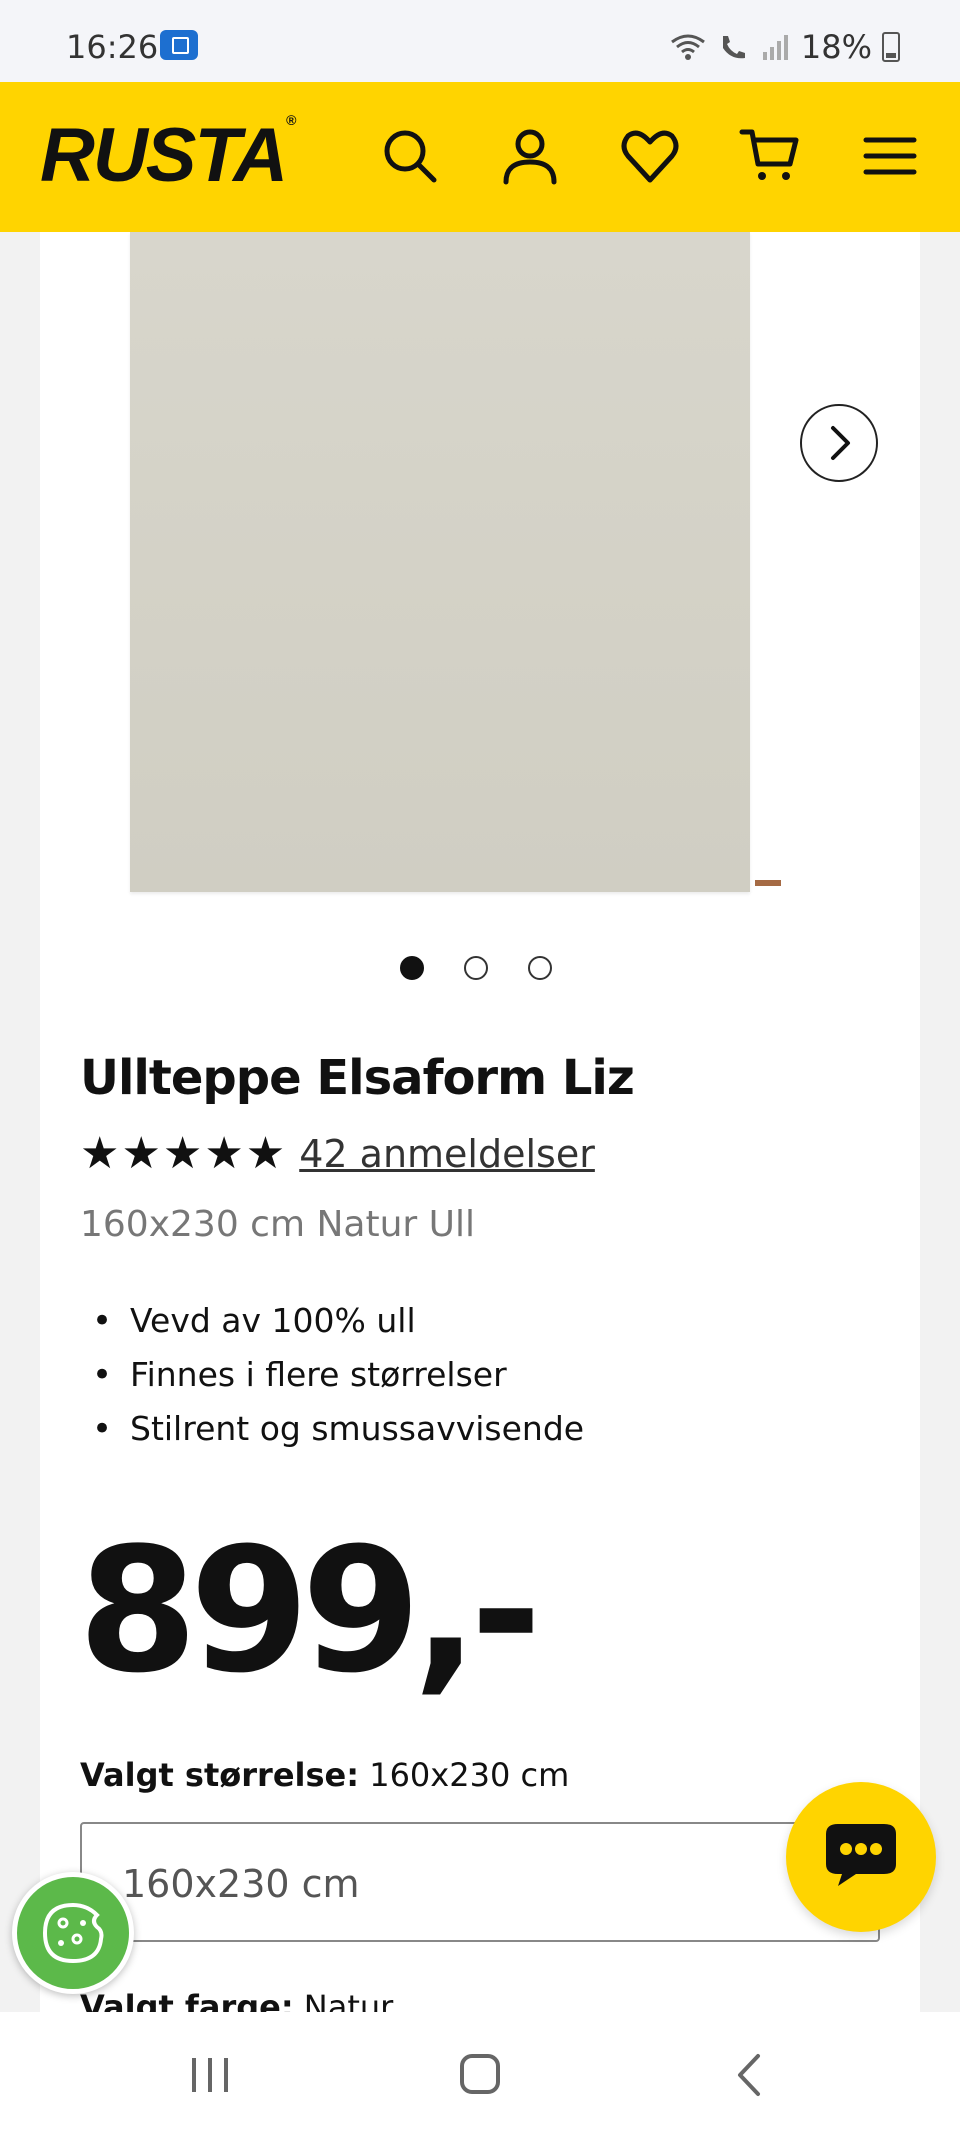  Describe the element at coordinates (770, 156) in the screenshot. I see `cart-icon` at that location.